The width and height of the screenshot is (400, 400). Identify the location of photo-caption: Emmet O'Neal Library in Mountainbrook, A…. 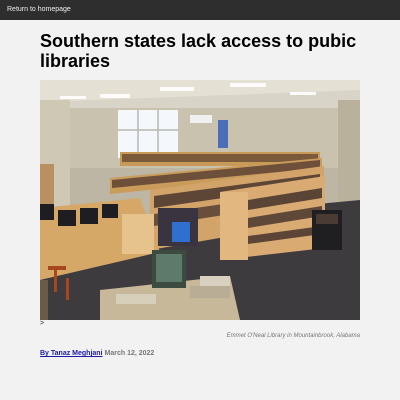
(293, 336).